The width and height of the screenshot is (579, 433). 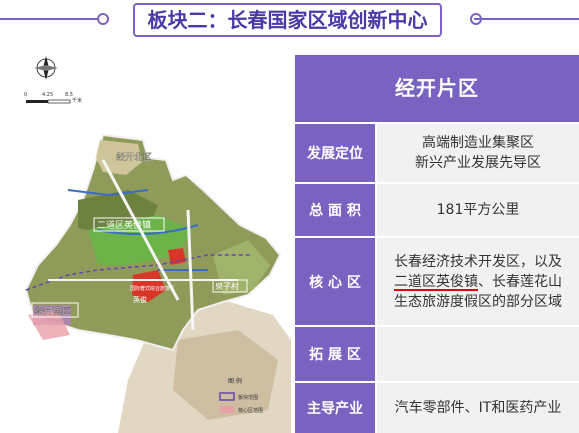 I want to click on page-title: 板块二：长春国家区域创新中心, so click(x=287, y=20).